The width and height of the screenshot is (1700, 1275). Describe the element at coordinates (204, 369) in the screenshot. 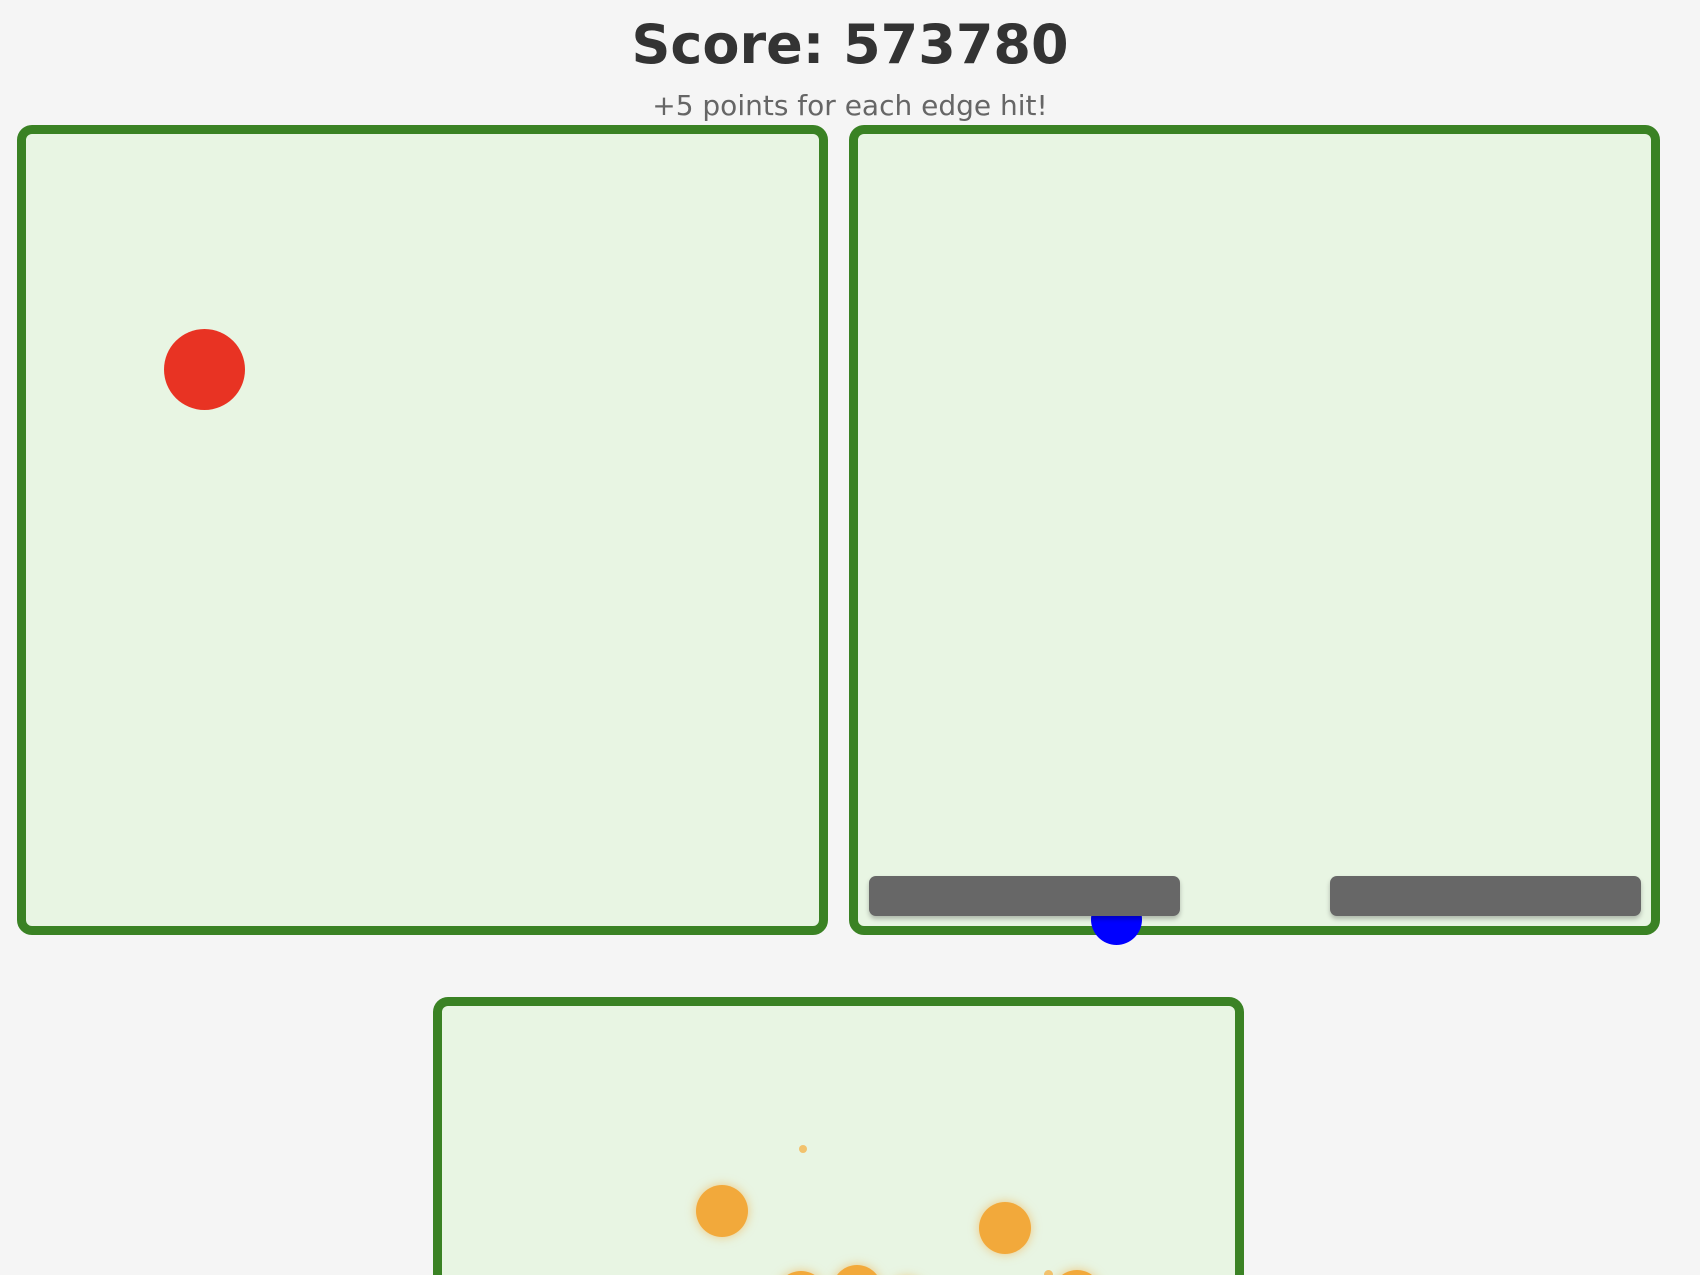

I see `red-ball` at that location.